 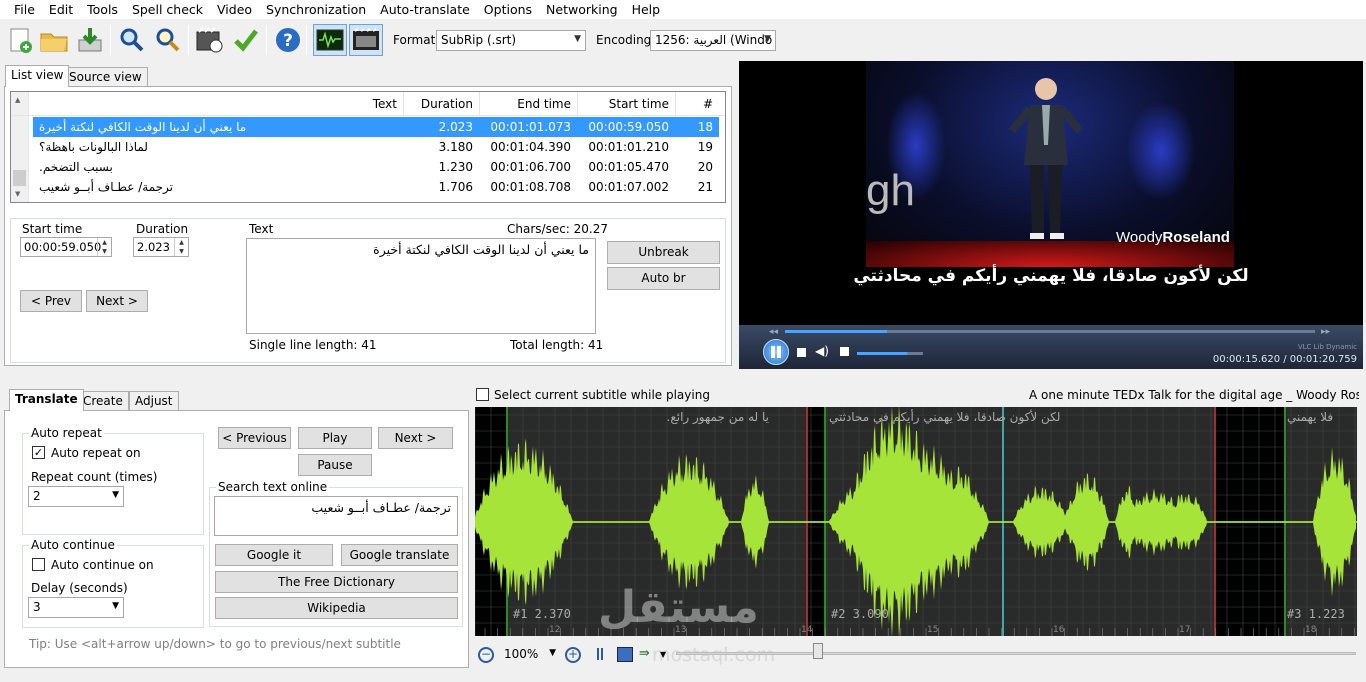 I want to click on rewind-icon: ◂◂, so click(x=773, y=332).